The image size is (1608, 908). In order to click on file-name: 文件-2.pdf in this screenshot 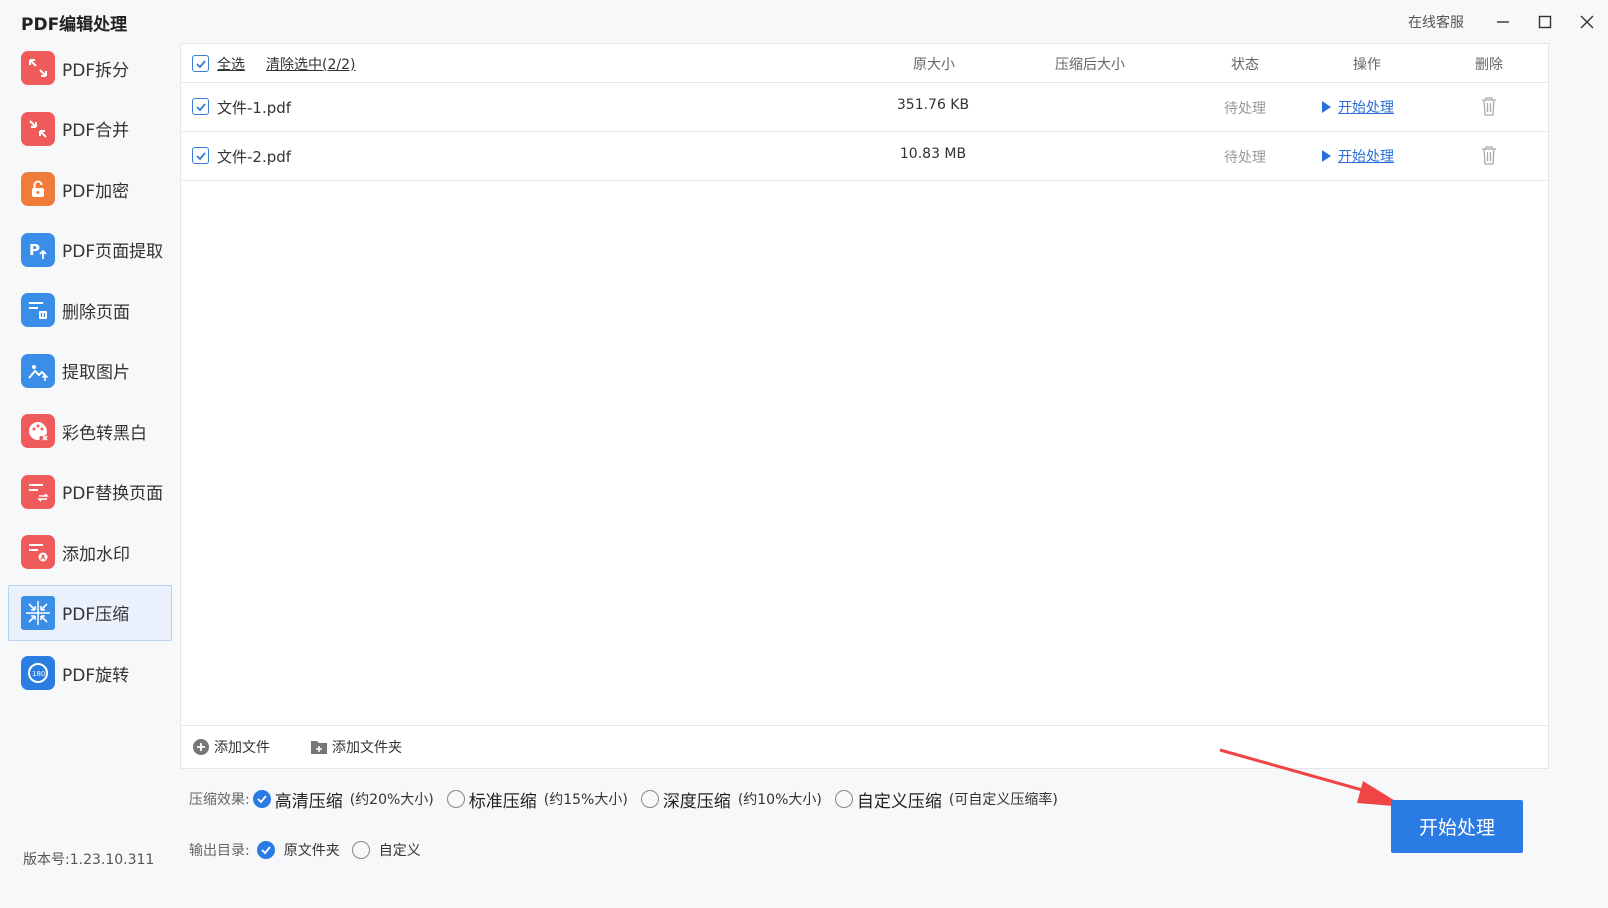, I will do `click(254, 157)`.